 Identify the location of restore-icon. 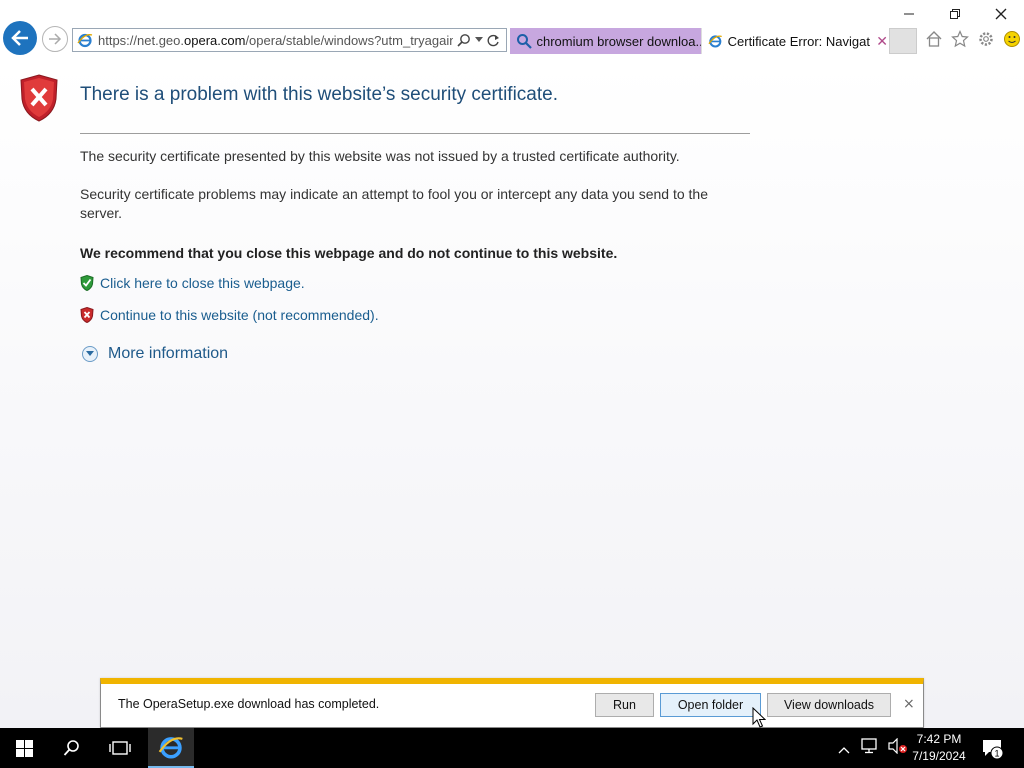
(955, 14).